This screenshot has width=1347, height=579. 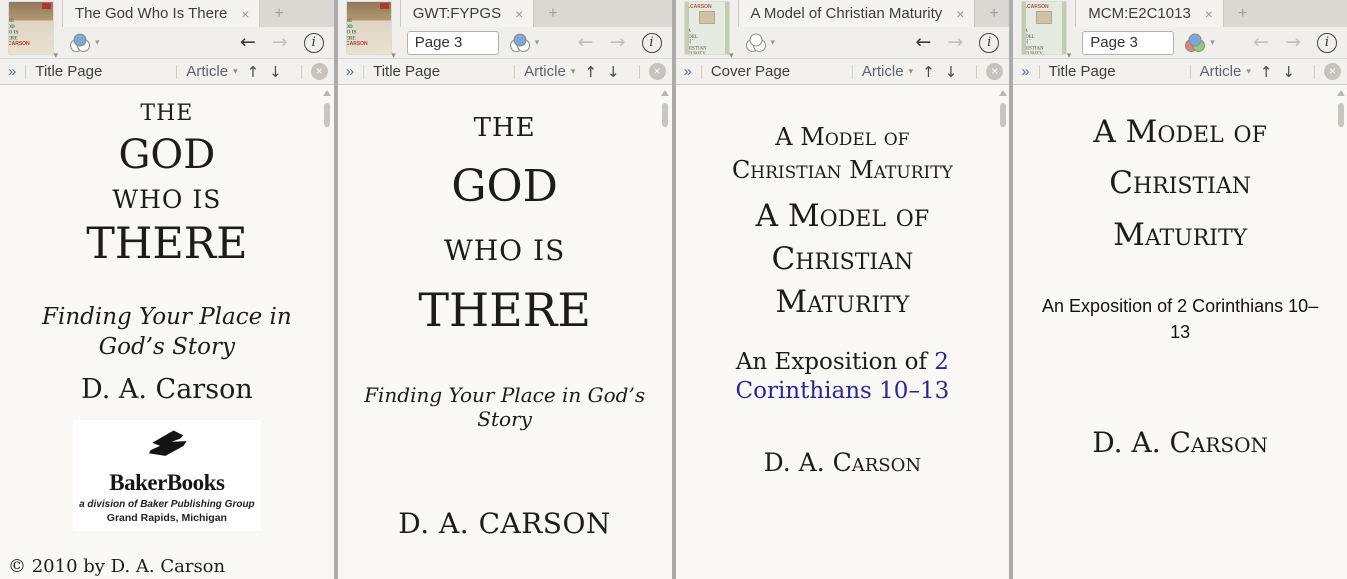 What do you see at coordinates (842, 154) in the screenshot?
I see `book-heading-small: A Model of Christian Maturity` at bounding box center [842, 154].